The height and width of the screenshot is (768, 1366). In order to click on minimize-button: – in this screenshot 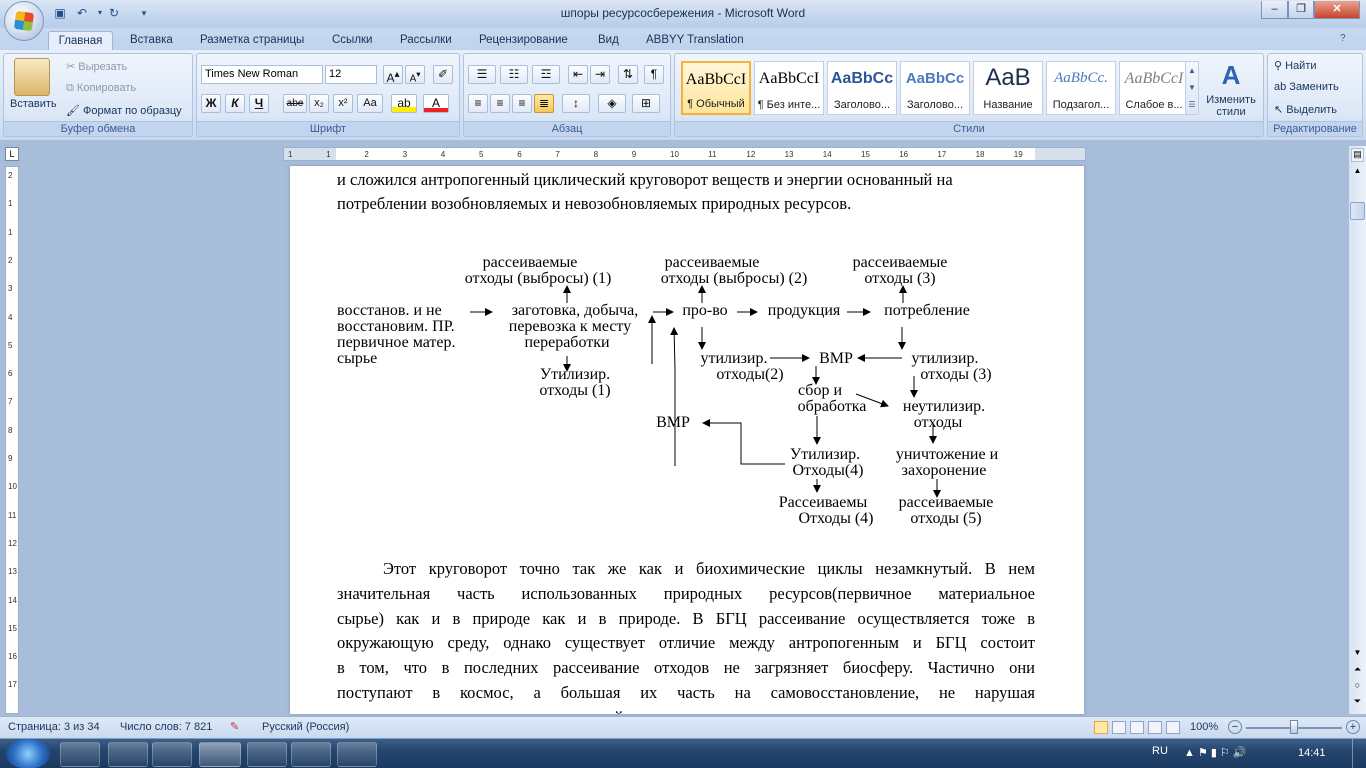, I will do `click(1274, 10)`.